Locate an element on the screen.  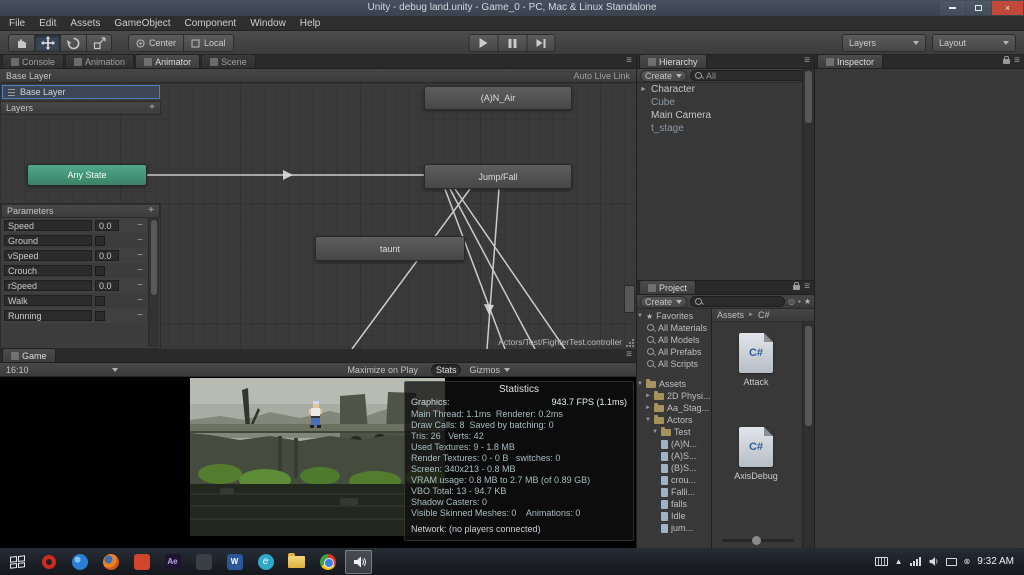
taskbar-app-chrome is located at coordinates (327, 562).